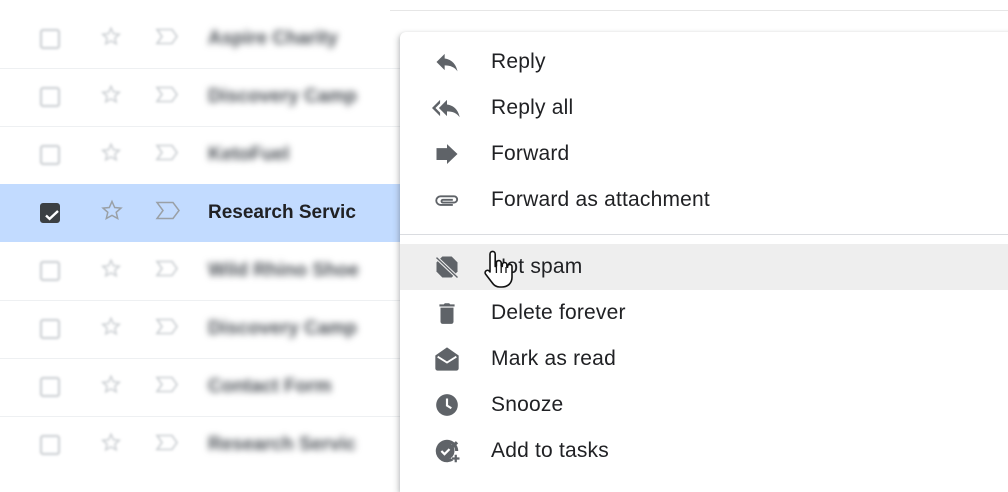 The image size is (1008, 492). I want to click on menu-item-label: Delete forever, so click(558, 312).